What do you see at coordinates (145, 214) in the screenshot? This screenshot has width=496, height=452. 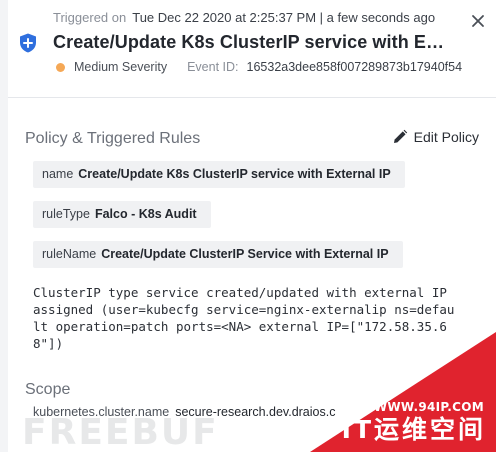 I see `chip-value: Falco - K8s Audit` at bounding box center [145, 214].